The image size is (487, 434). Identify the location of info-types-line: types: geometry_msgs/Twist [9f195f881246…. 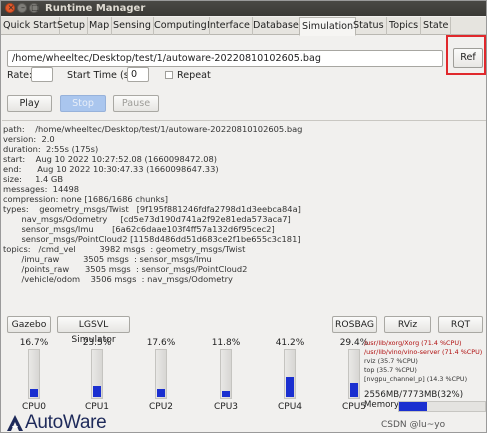
(152, 209).